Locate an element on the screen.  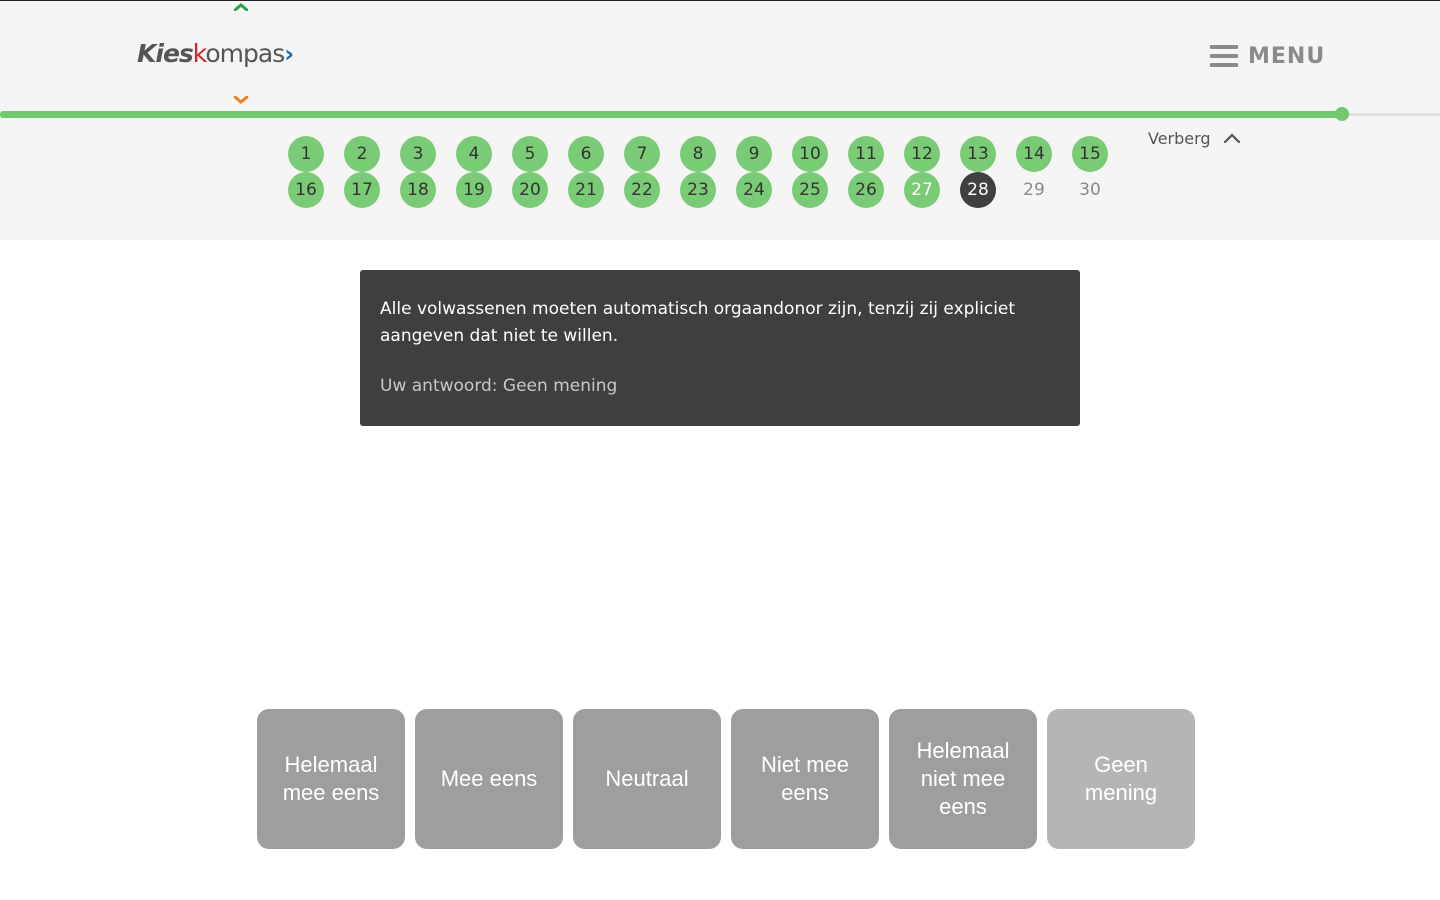
statement-number-26: 26 is located at coordinates (866, 190).